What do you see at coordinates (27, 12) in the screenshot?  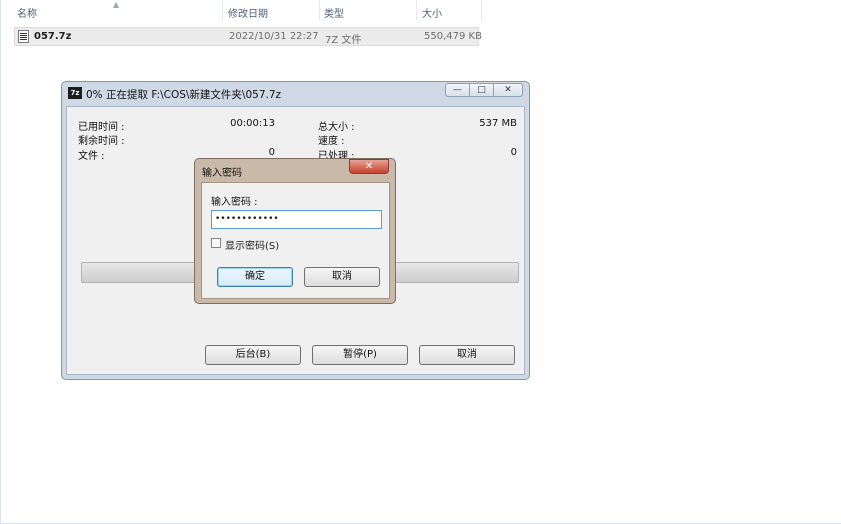 I see `column-header-name: 名称` at bounding box center [27, 12].